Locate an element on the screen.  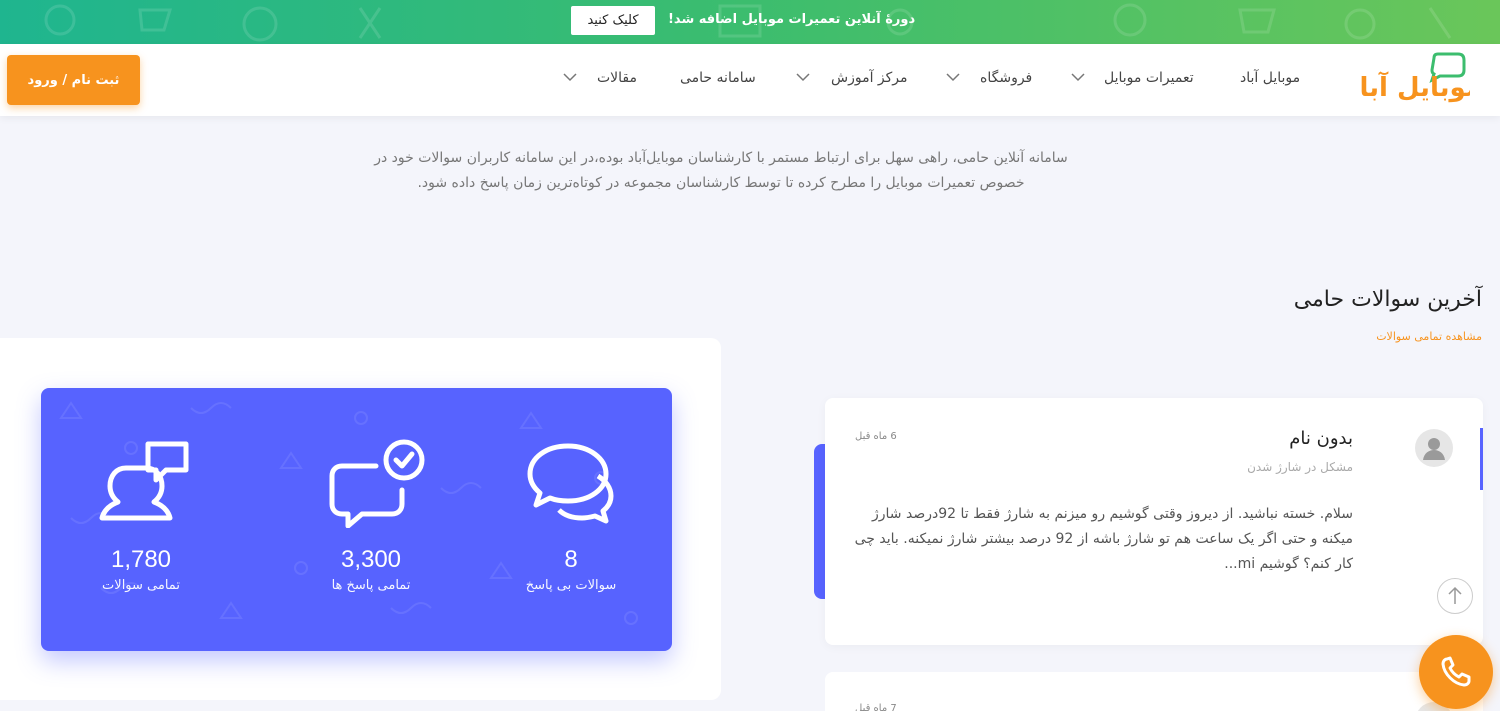
stat-value: 1,780 is located at coordinates (141, 559).